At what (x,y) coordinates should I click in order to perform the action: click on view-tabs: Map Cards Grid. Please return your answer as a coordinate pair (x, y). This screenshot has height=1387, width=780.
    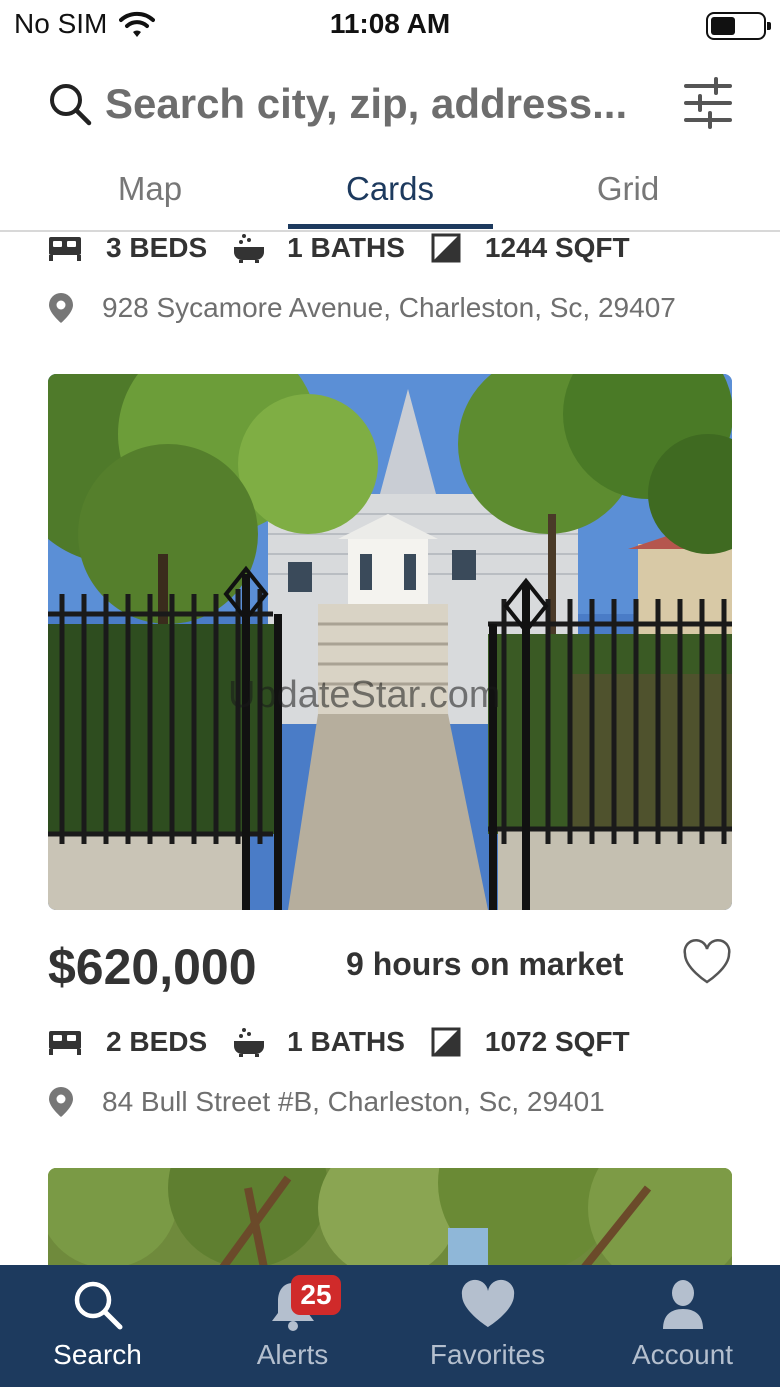
    Looking at the image, I should click on (390, 191).